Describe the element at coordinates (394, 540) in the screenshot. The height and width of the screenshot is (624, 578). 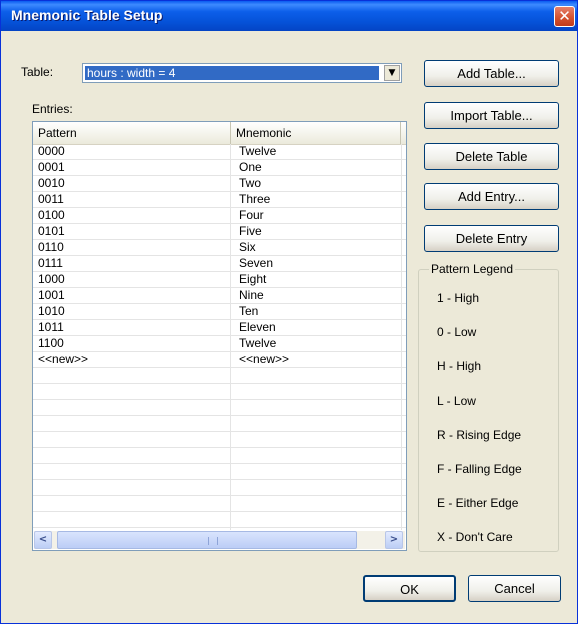
I see `scroll-right-icon: >` at that location.